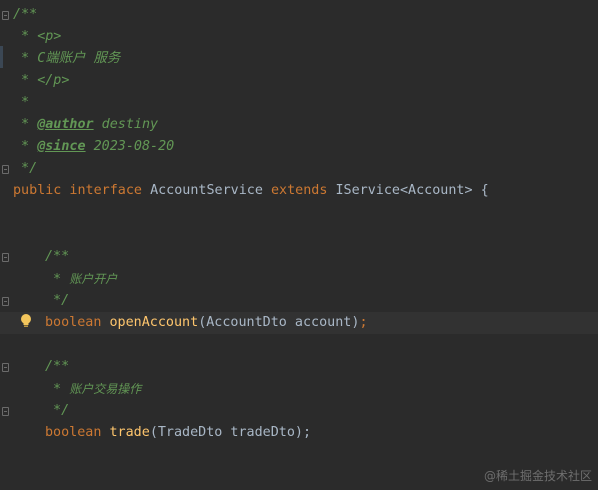  I want to click on method-name: trade, so click(129, 432).